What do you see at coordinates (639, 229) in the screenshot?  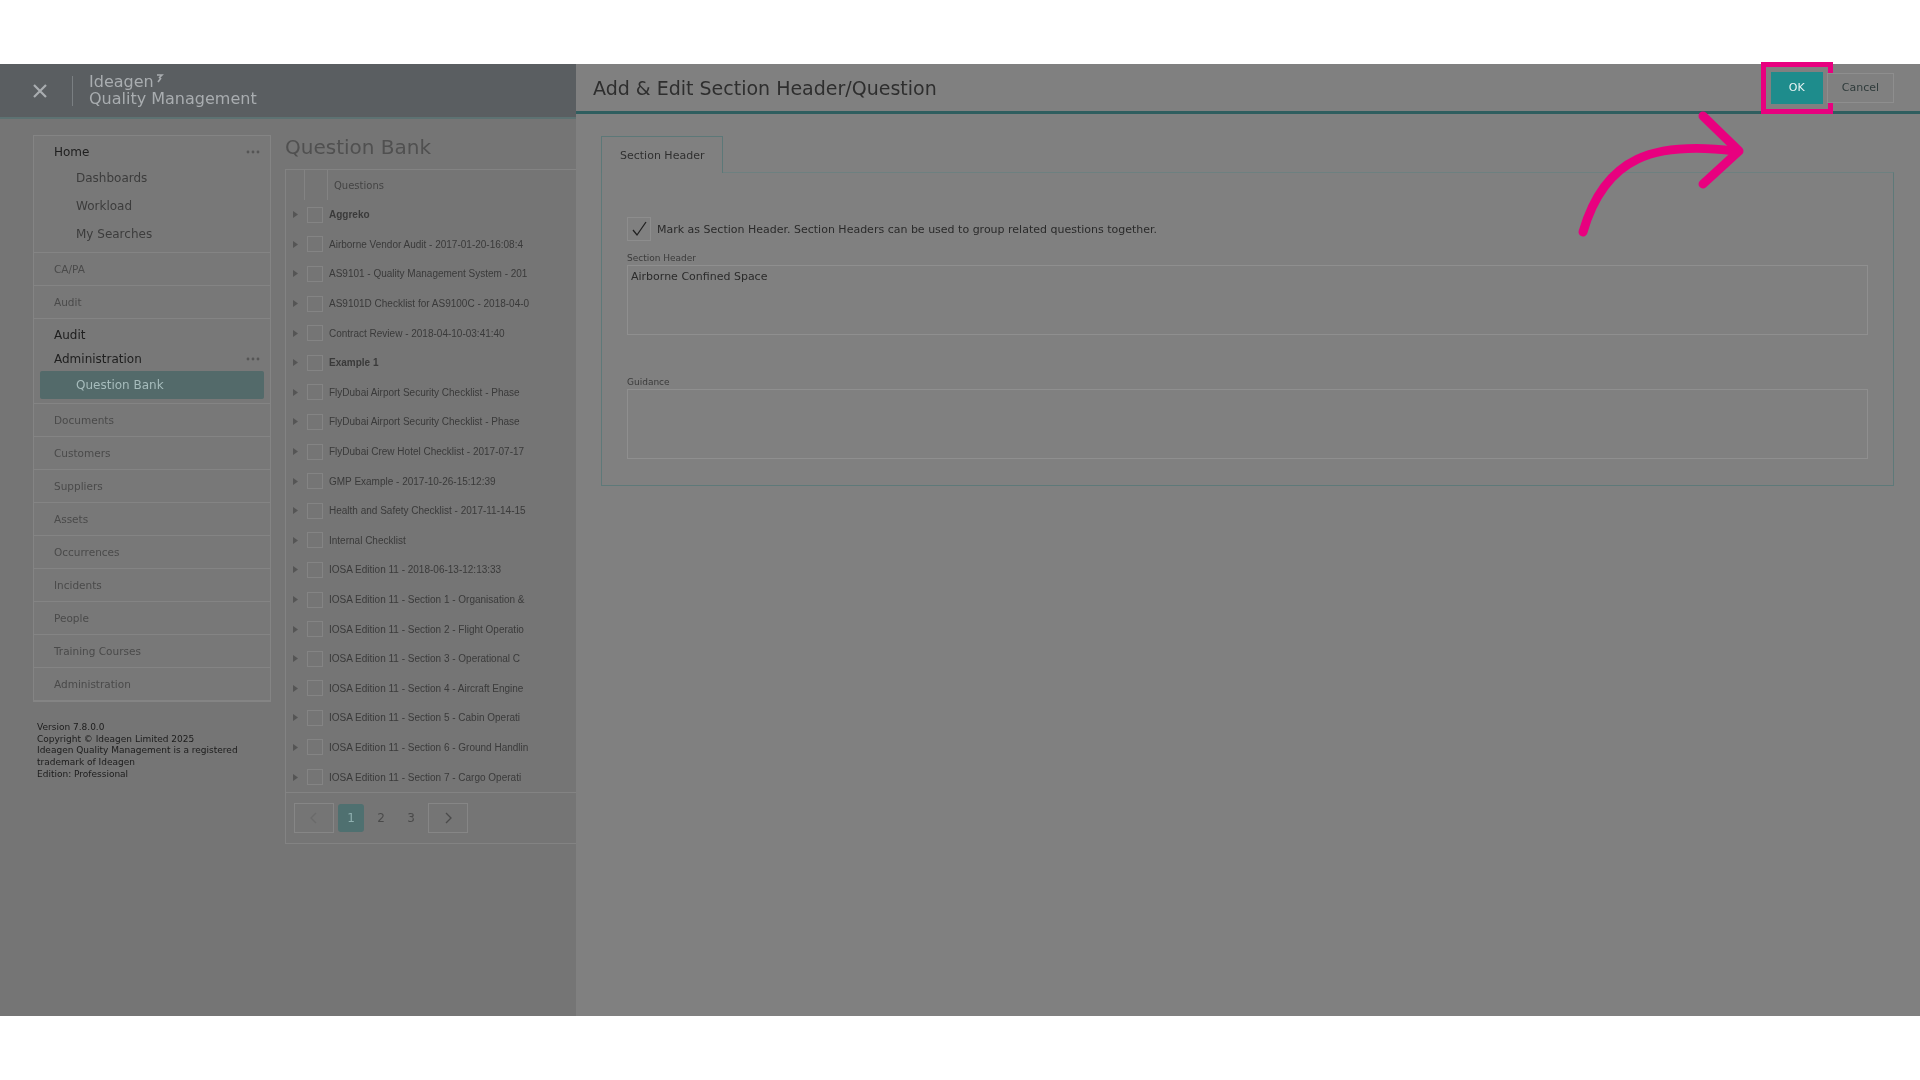 I see `checkbox` at bounding box center [639, 229].